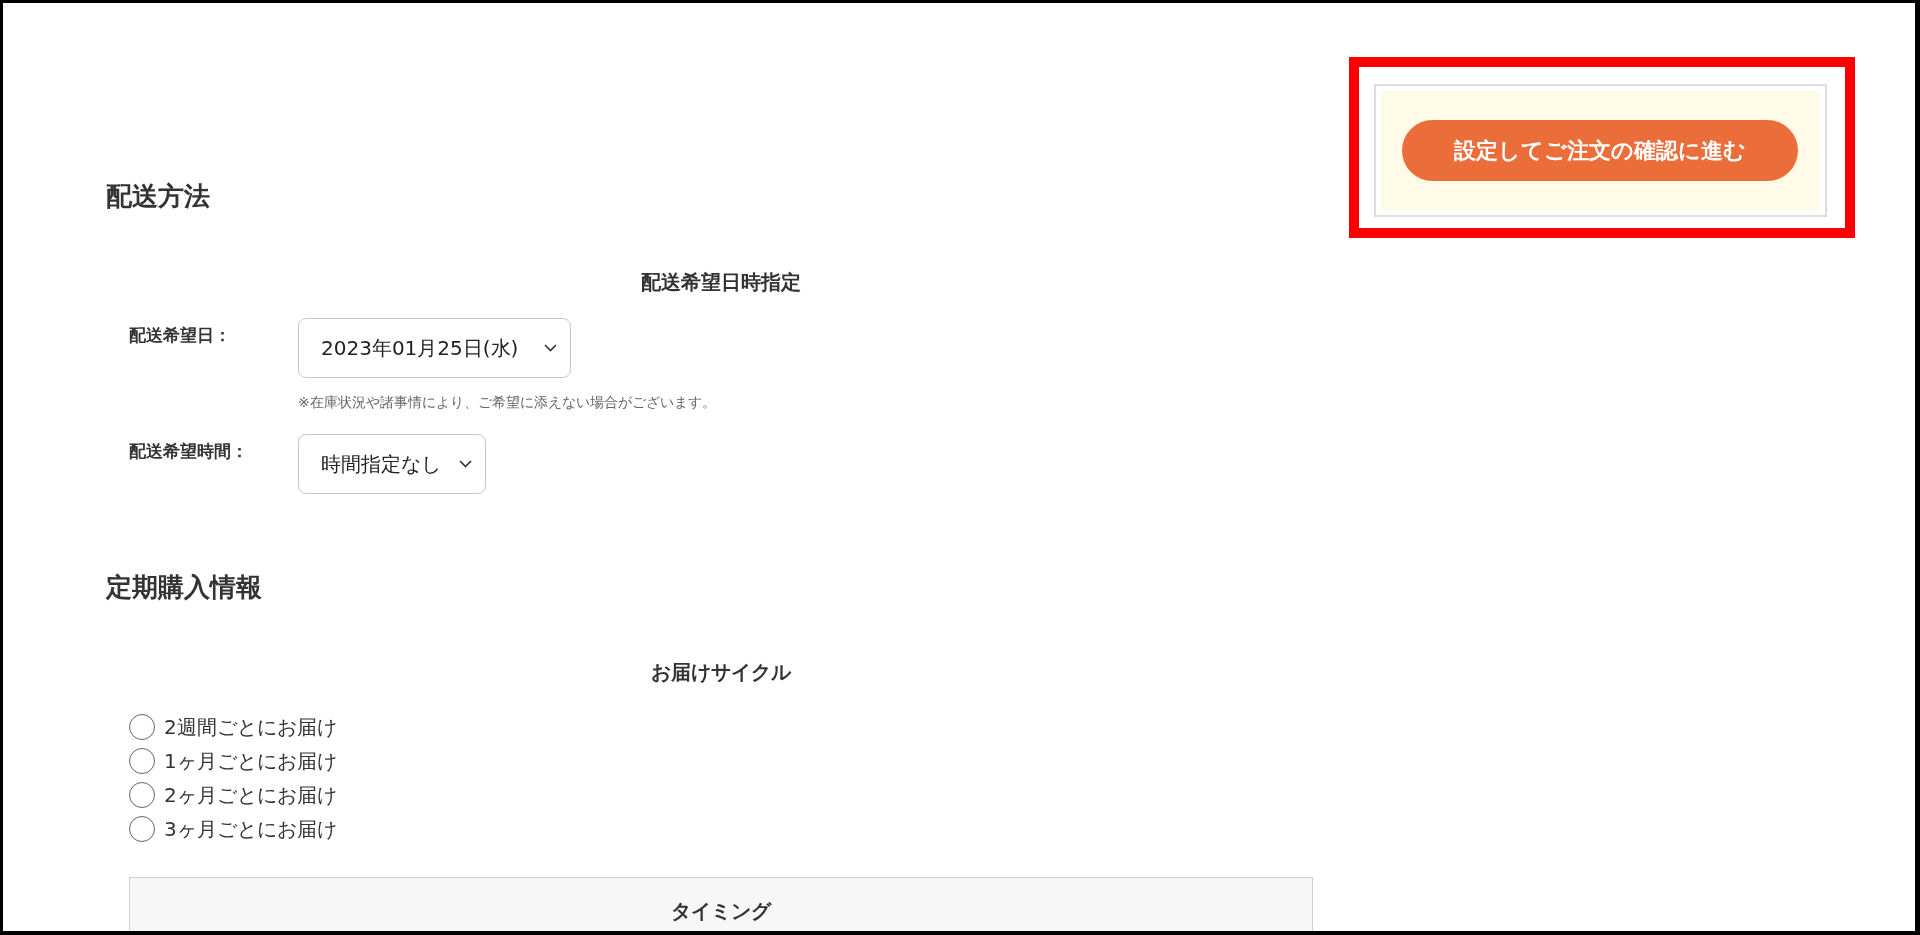 This screenshot has height=935, width=1920. I want to click on radio-label: 2ヶ月ごとにお届け, so click(250, 795).